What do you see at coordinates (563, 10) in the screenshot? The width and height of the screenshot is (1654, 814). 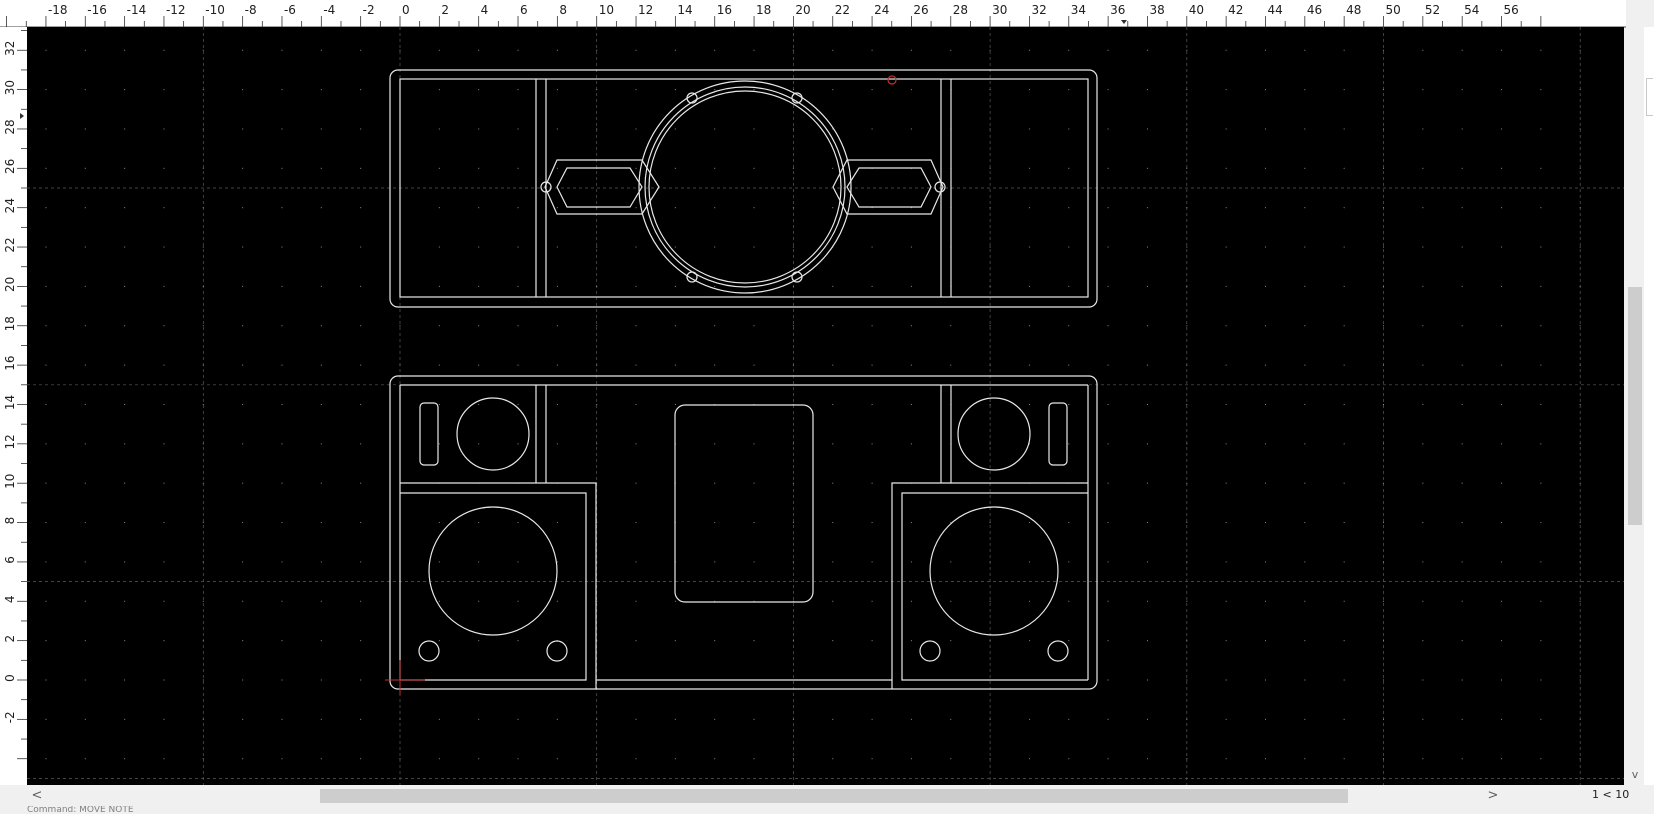 I see `ruler-x-label: 8` at bounding box center [563, 10].